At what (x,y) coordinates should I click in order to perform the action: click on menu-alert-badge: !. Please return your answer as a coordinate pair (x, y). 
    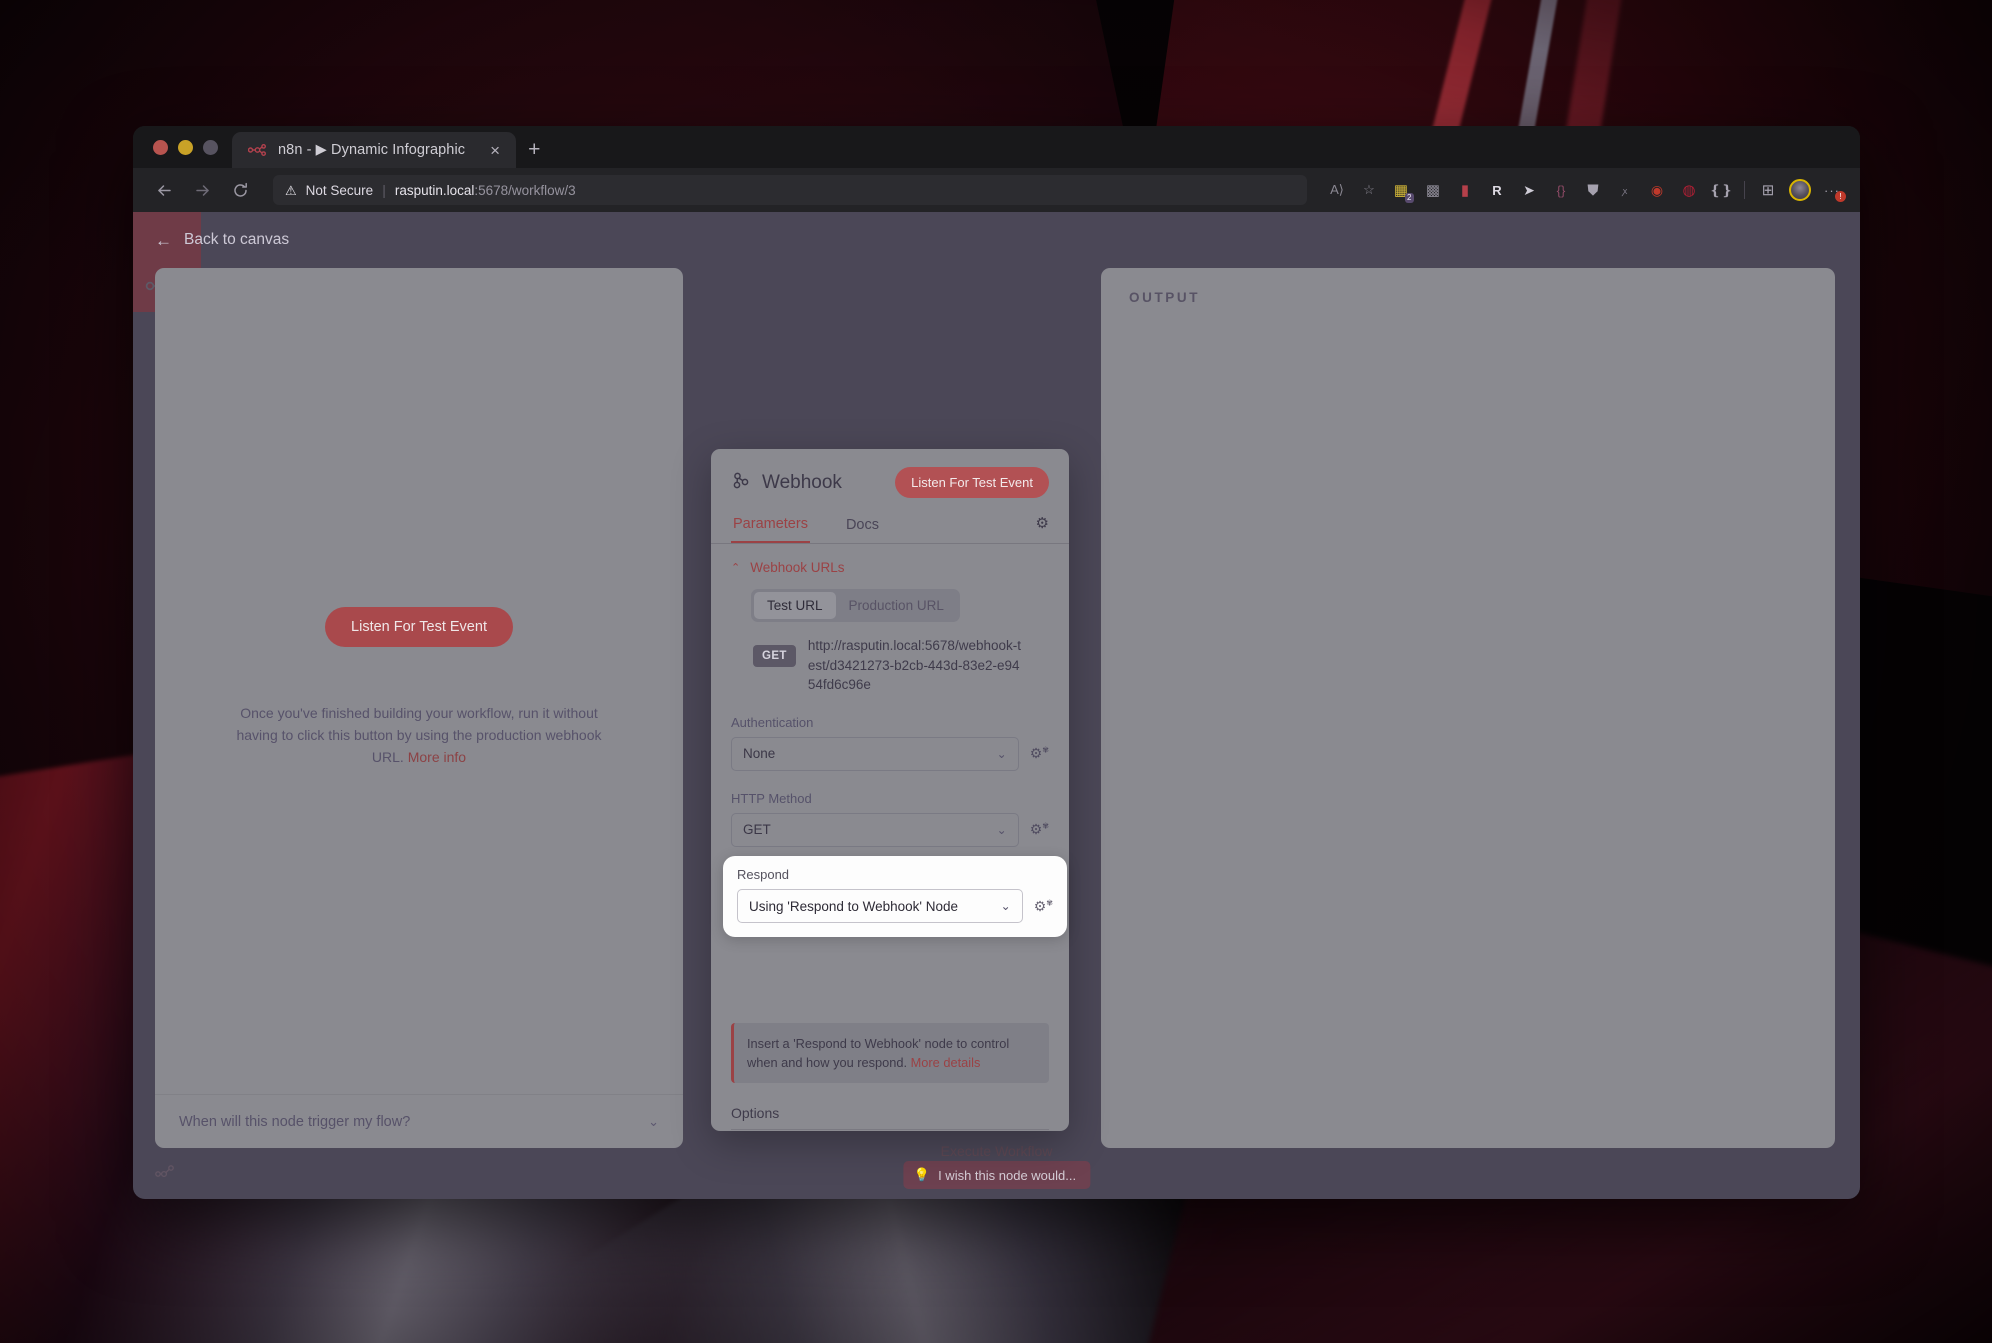
    Looking at the image, I should click on (1840, 196).